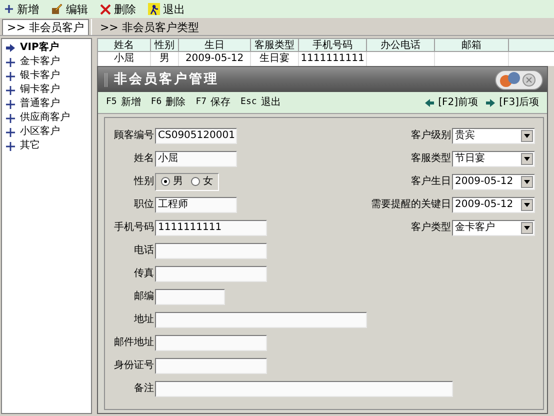 This screenshot has height=416, width=554. What do you see at coordinates (134, 135) in the screenshot?
I see `field-label: 顾客编号` at bounding box center [134, 135].